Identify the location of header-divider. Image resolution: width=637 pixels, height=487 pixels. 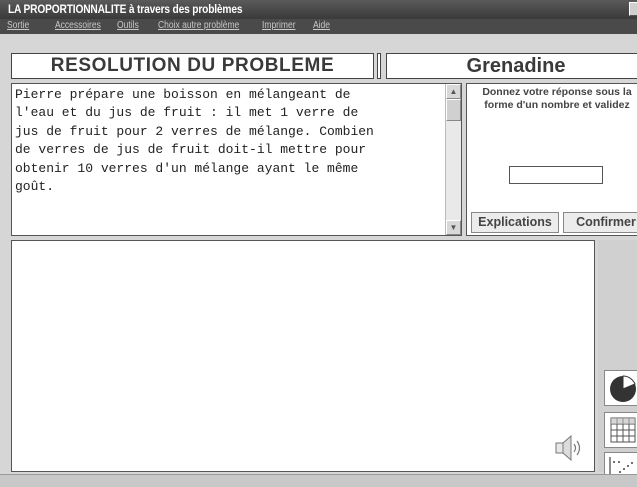
(379, 66).